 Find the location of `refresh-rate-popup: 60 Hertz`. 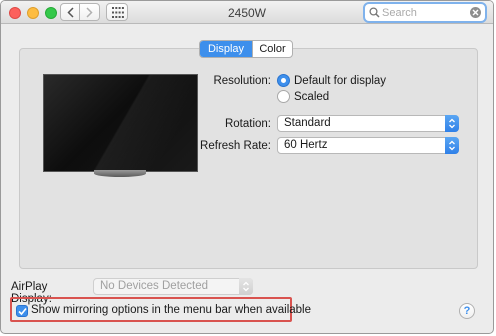

refresh-rate-popup: 60 Hertz is located at coordinates (368, 145).